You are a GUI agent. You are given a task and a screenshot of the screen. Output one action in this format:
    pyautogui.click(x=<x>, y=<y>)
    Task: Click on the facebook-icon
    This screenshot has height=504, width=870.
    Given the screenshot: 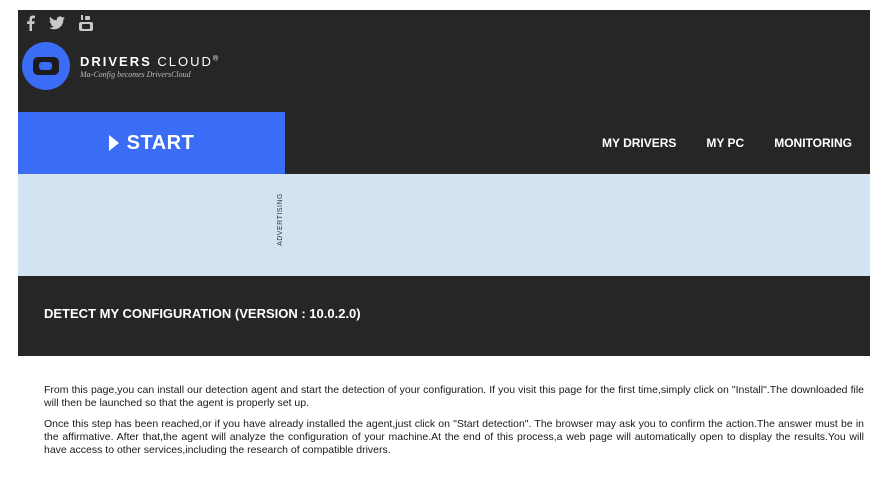 What is the action you would take?
    pyautogui.click(x=30, y=23)
    